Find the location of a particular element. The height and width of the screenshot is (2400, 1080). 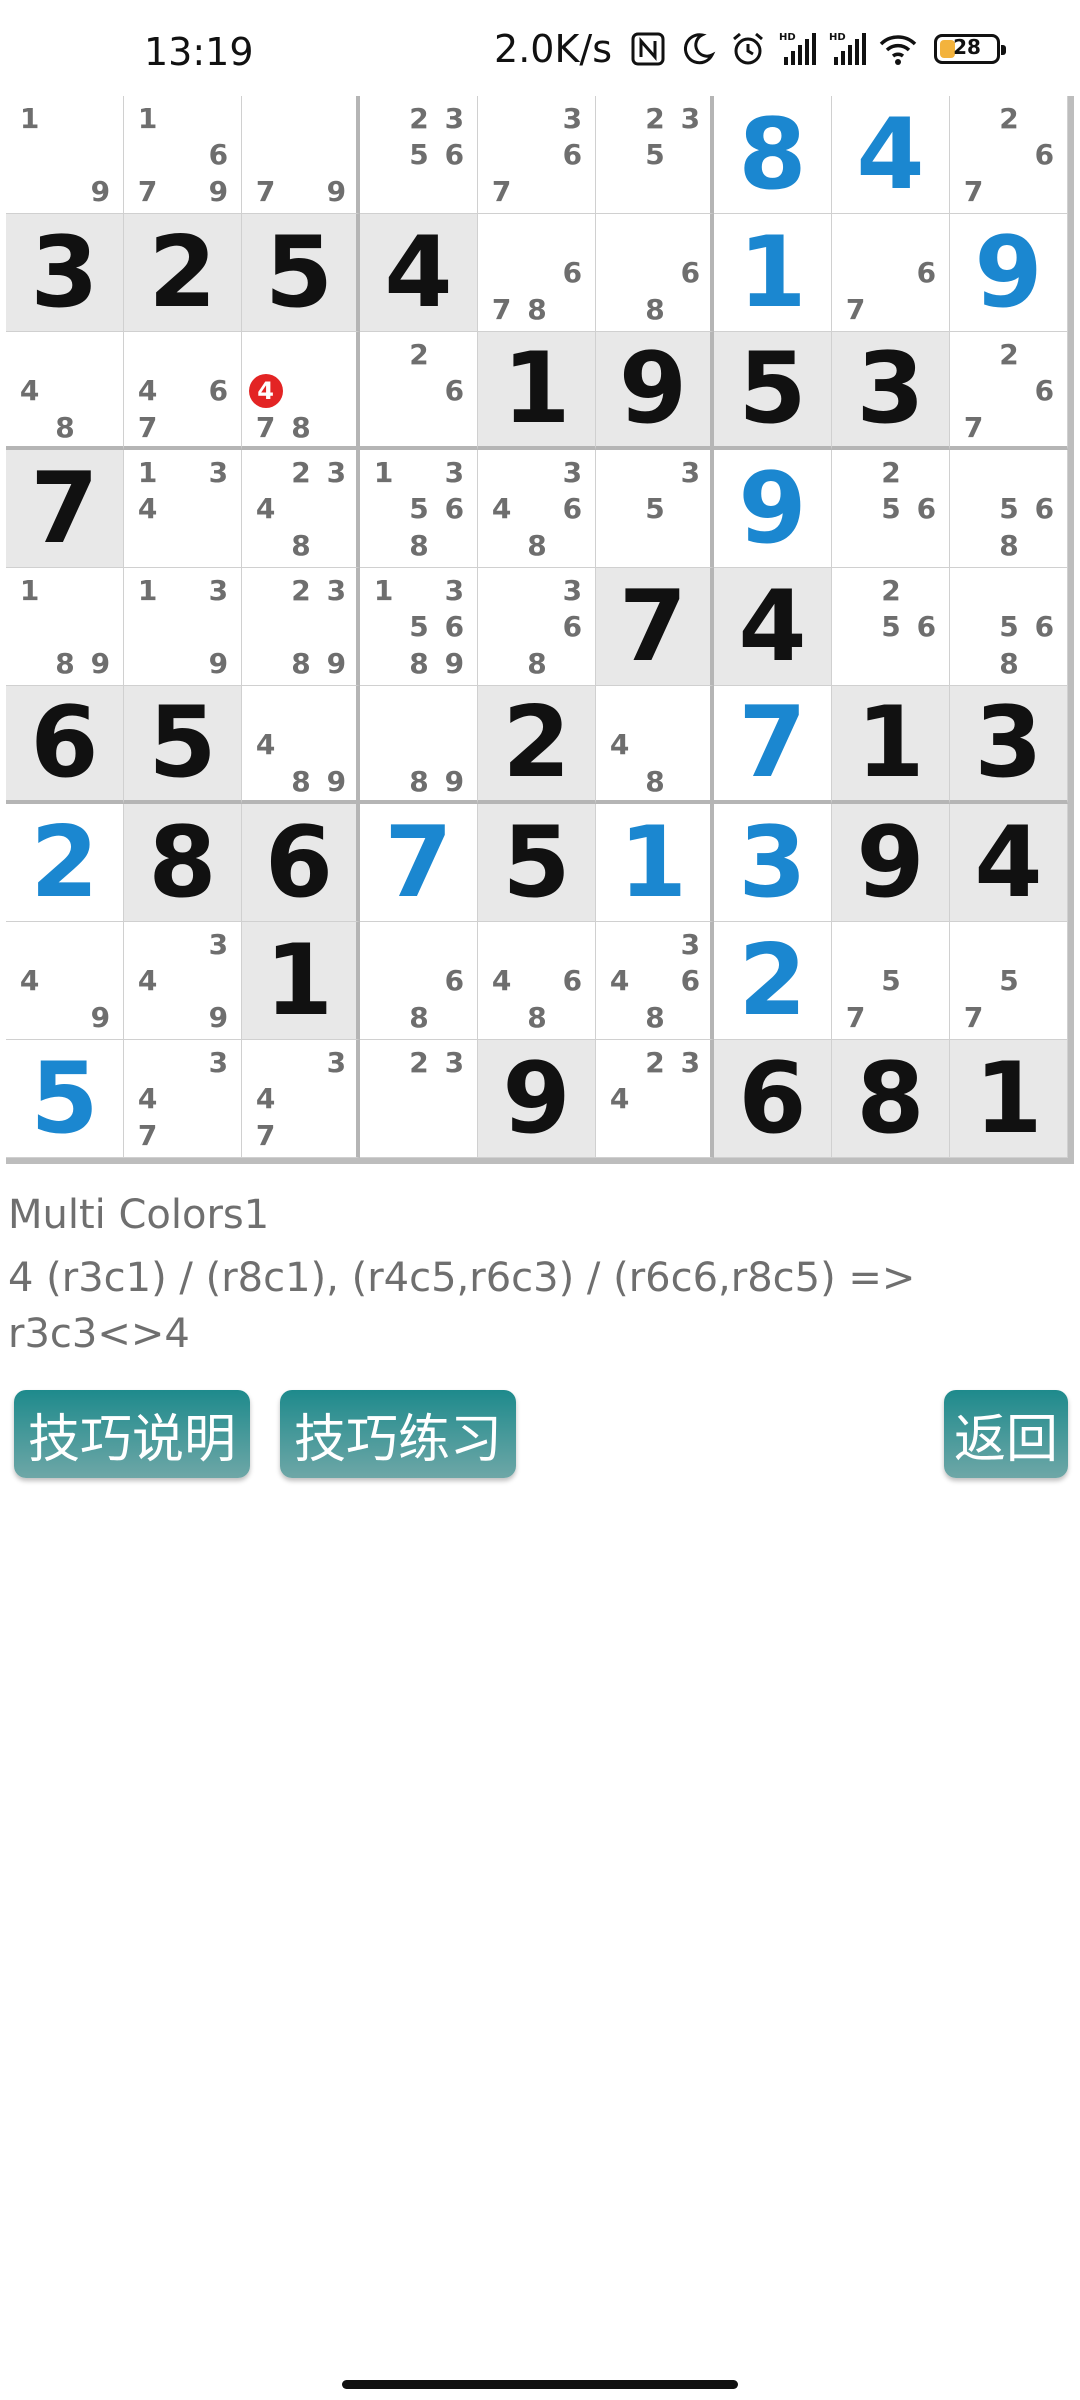

cell-r6c6: 48 is located at coordinates (655, 745).